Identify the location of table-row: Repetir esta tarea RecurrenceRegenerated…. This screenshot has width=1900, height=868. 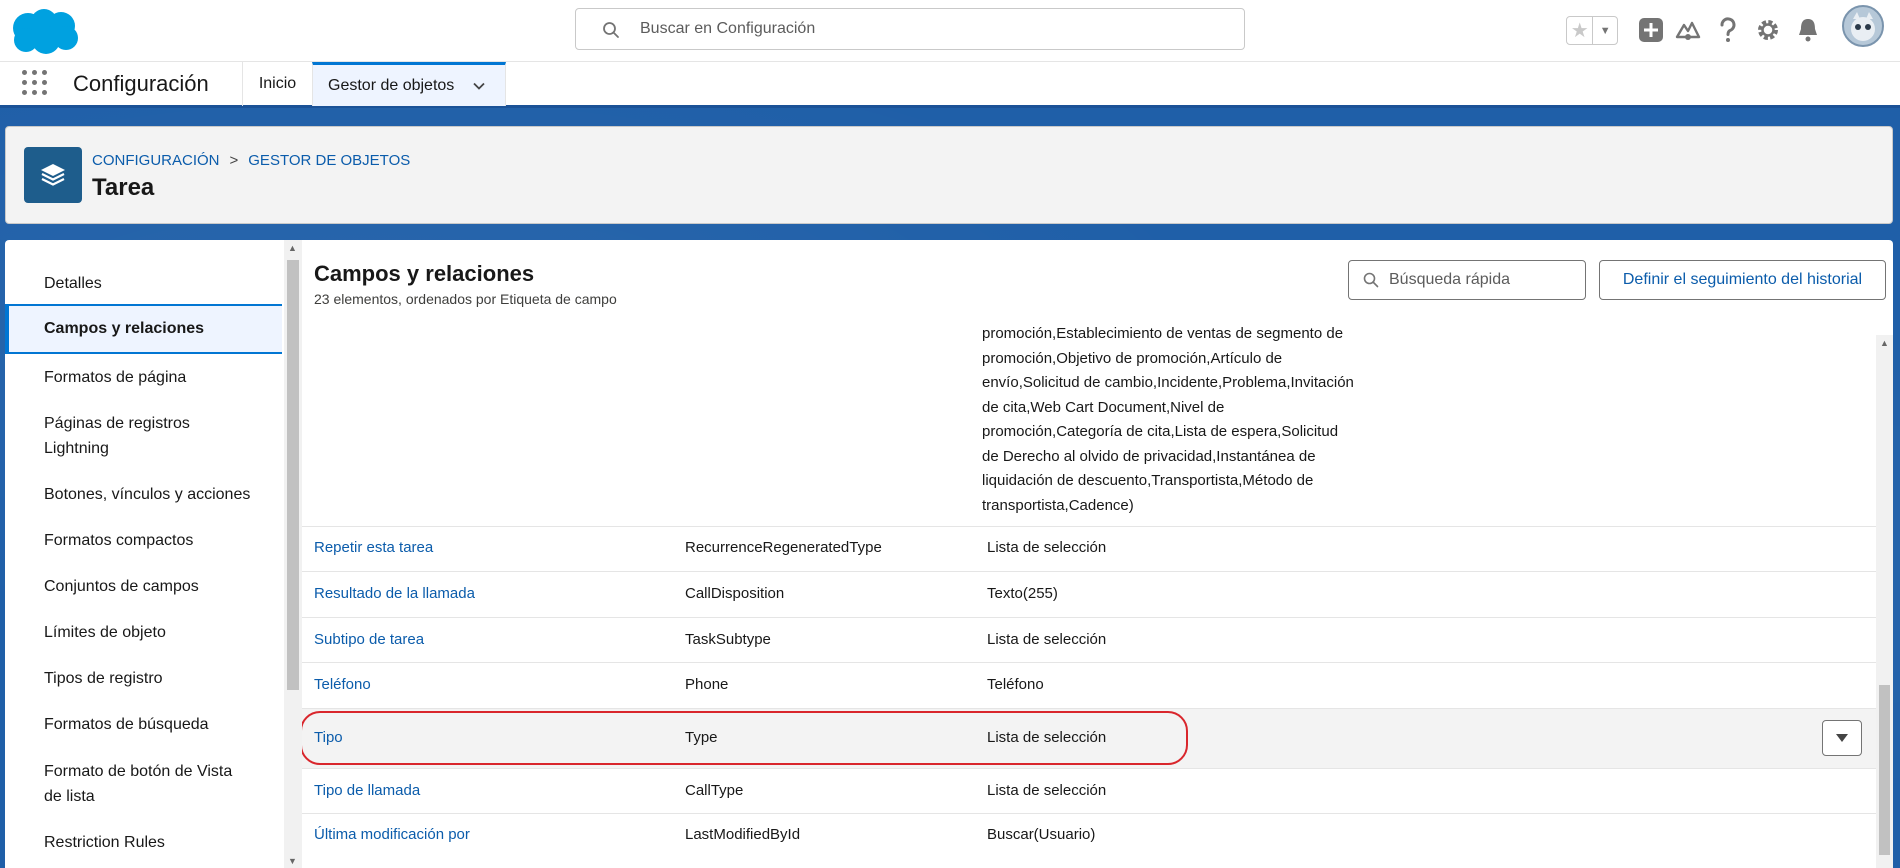
(1089, 548).